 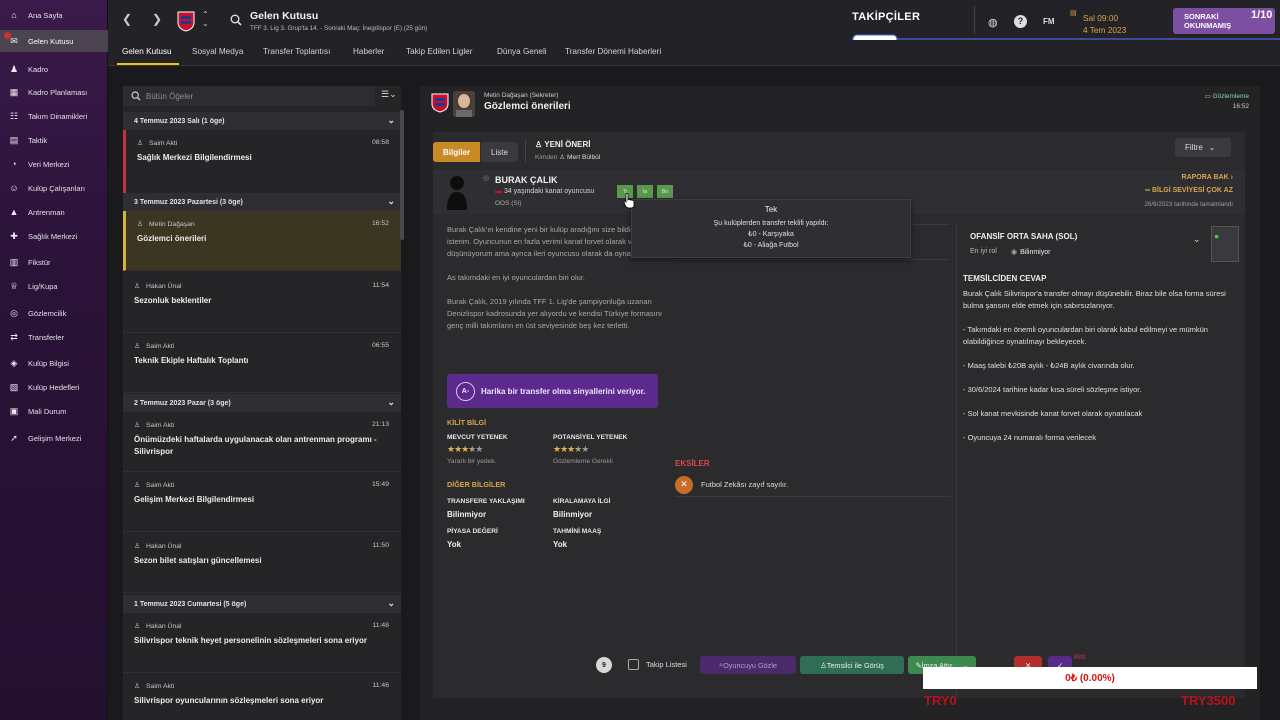 What do you see at coordinates (54, 164) in the screenshot?
I see `sidebar-item-data-hub: ◔ Veri Merkezi` at bounding box center [54, 164].